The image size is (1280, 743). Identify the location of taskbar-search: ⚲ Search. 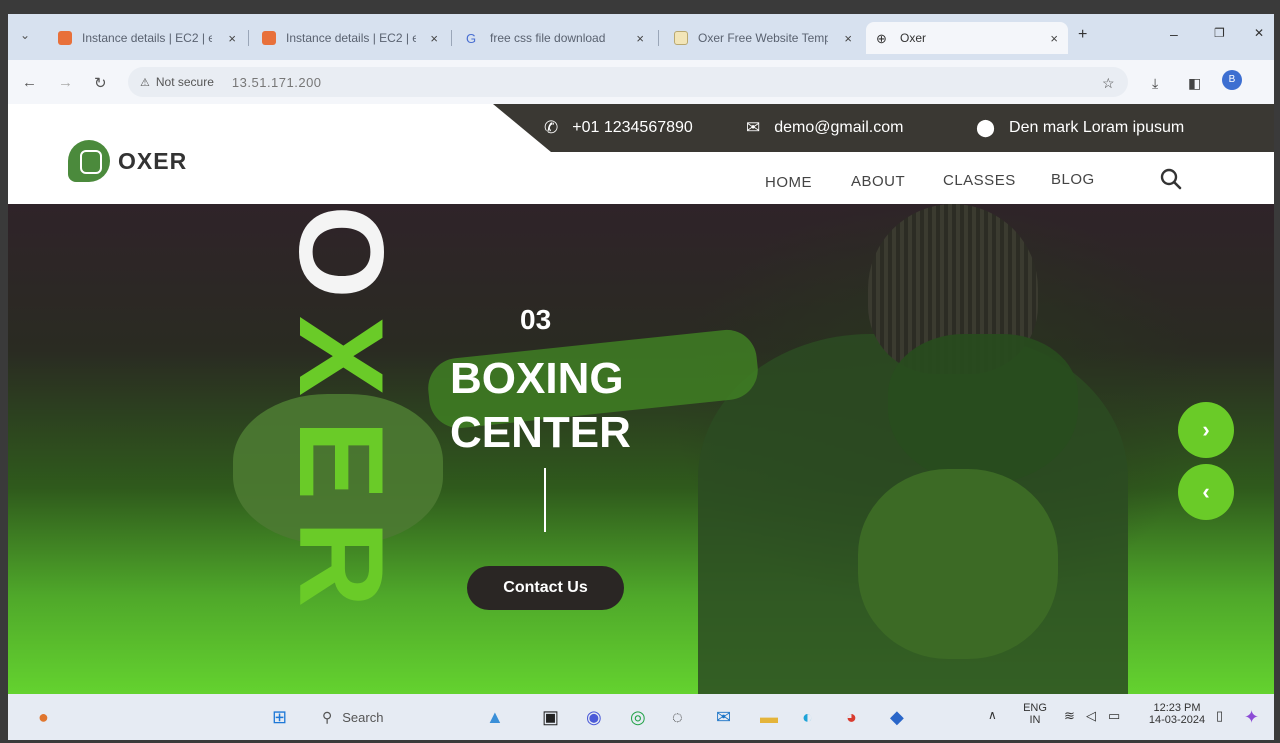
(388, 717).